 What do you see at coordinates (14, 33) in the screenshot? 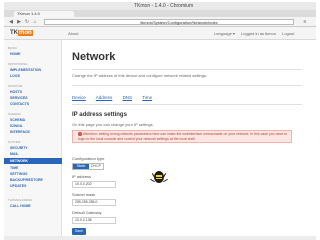
I see `brand-prefix: TK` at bounding box center [14, 33].